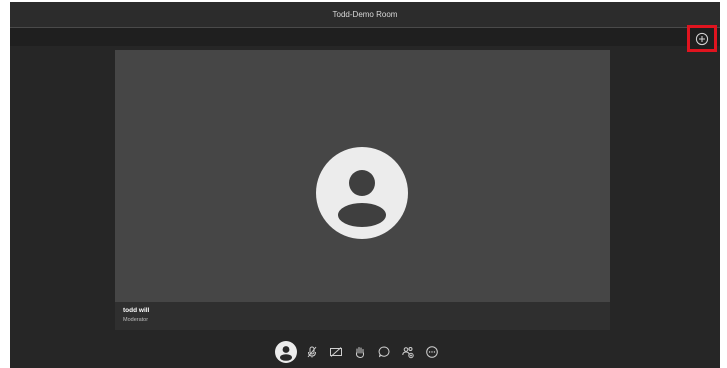 The height and width of the screenshot is (368, 727). I want to click on camera-off-icon, so click(336, 352).